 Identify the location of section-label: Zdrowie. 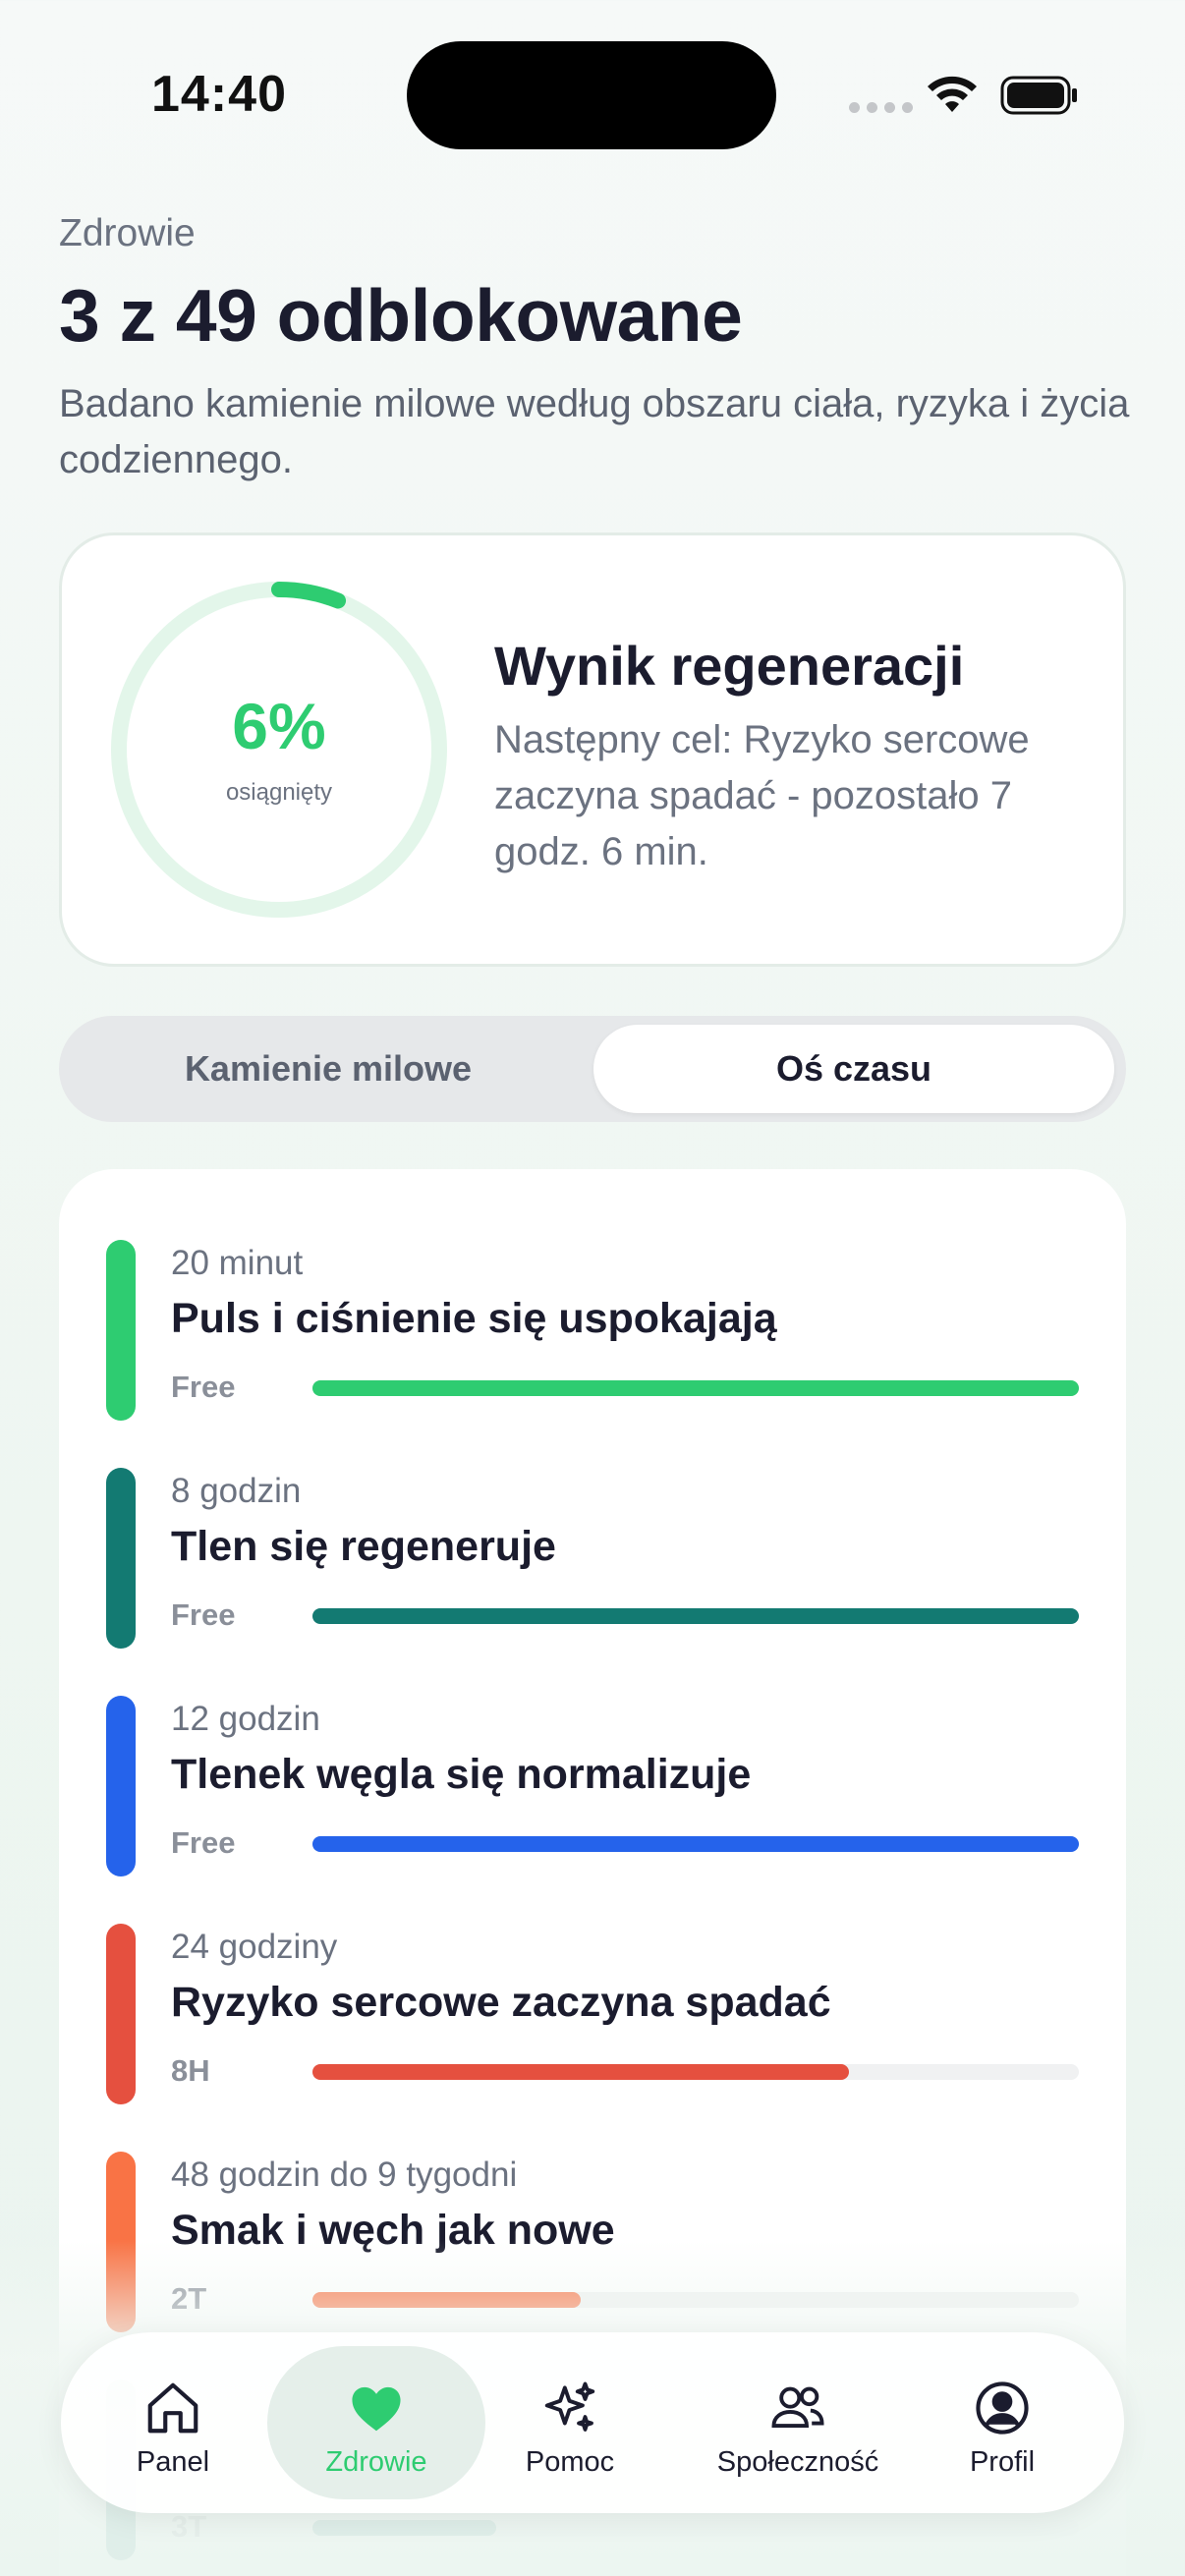
(128, 233).